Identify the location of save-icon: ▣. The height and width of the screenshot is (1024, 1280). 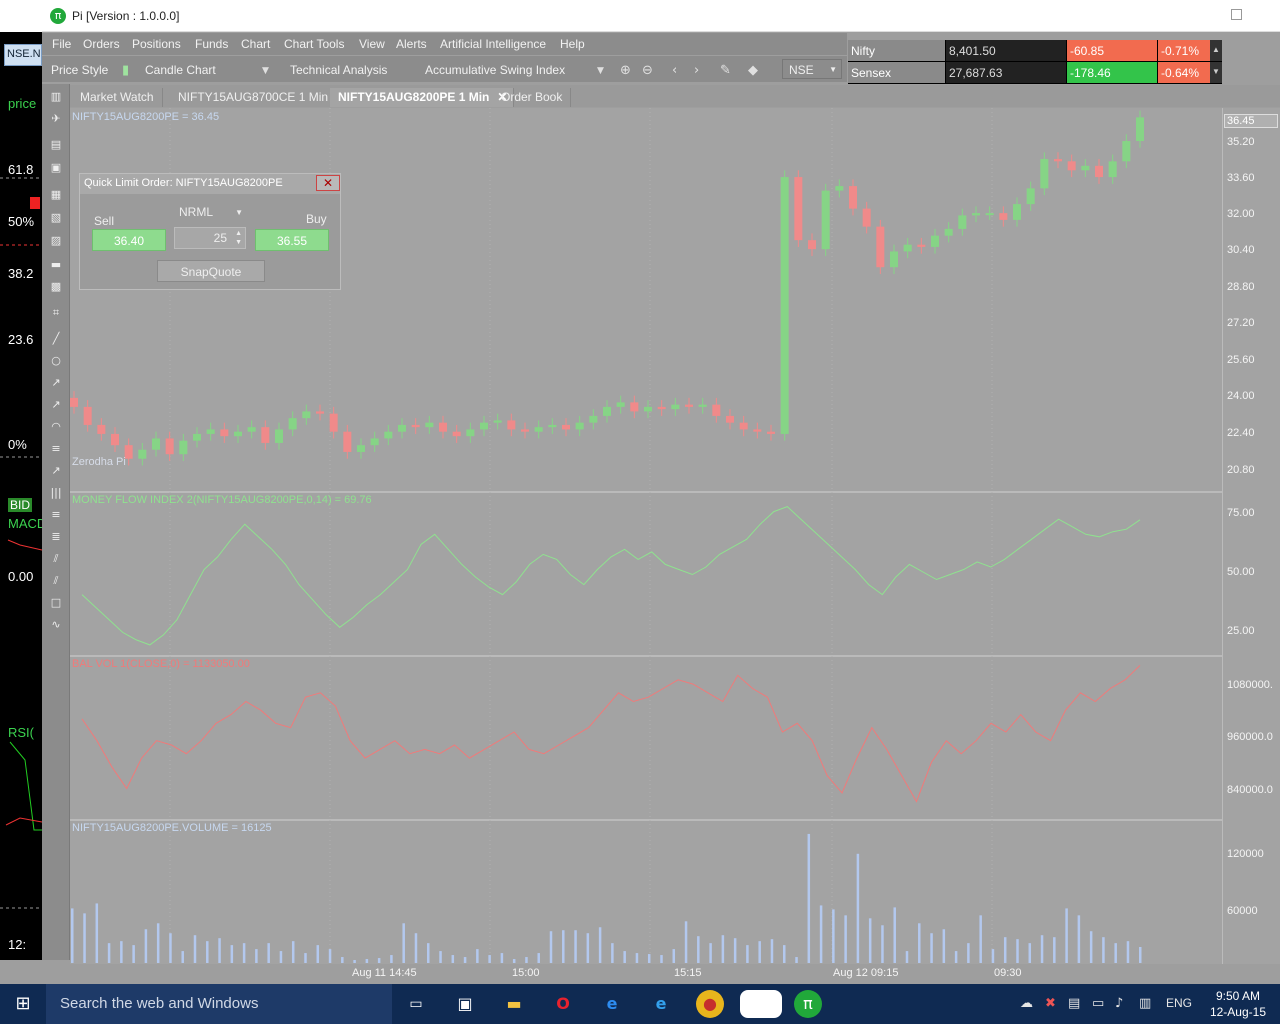
(56, 168).